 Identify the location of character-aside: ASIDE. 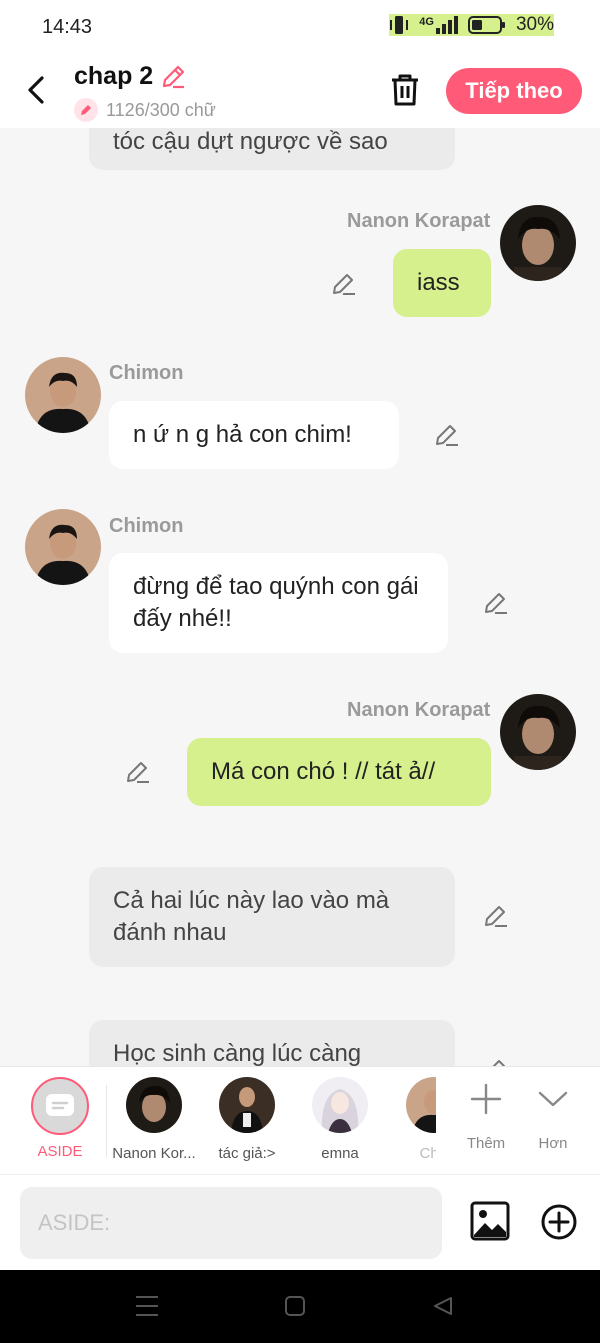
(60, 1118).